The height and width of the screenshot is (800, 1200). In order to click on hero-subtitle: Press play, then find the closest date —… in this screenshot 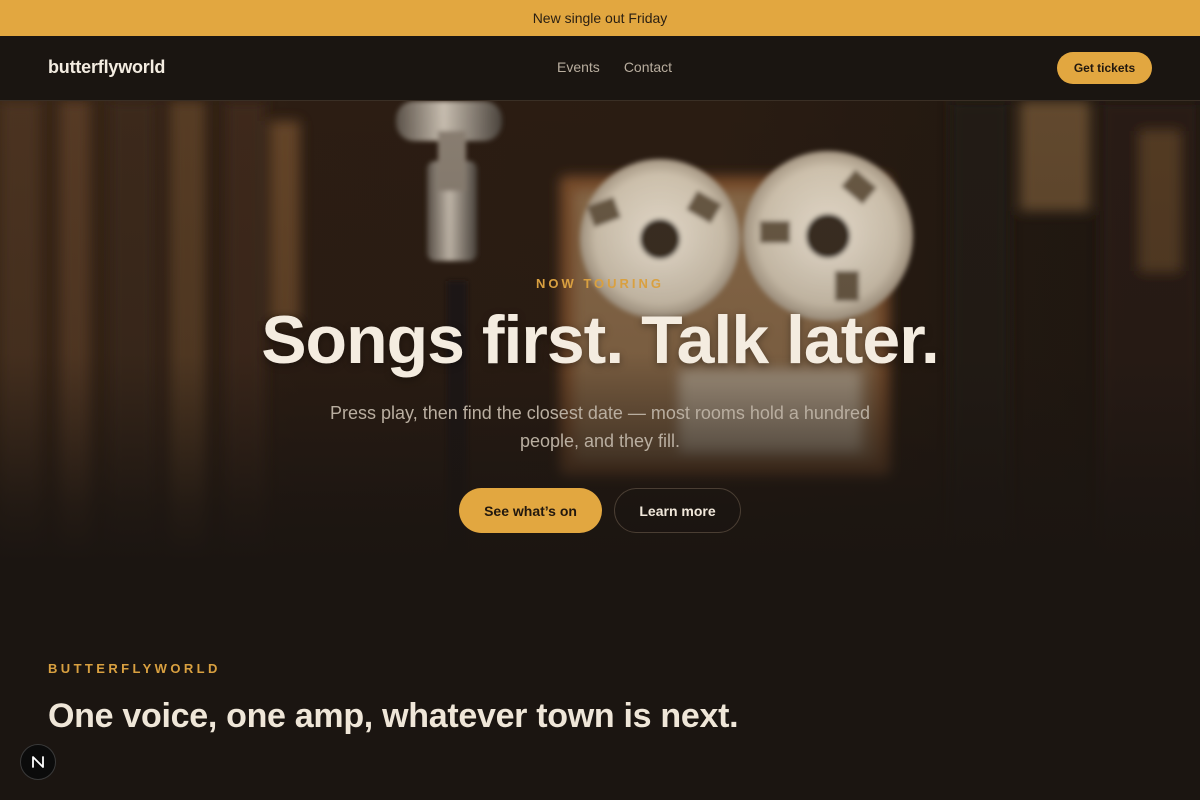, I will do `click(600, 427)`.